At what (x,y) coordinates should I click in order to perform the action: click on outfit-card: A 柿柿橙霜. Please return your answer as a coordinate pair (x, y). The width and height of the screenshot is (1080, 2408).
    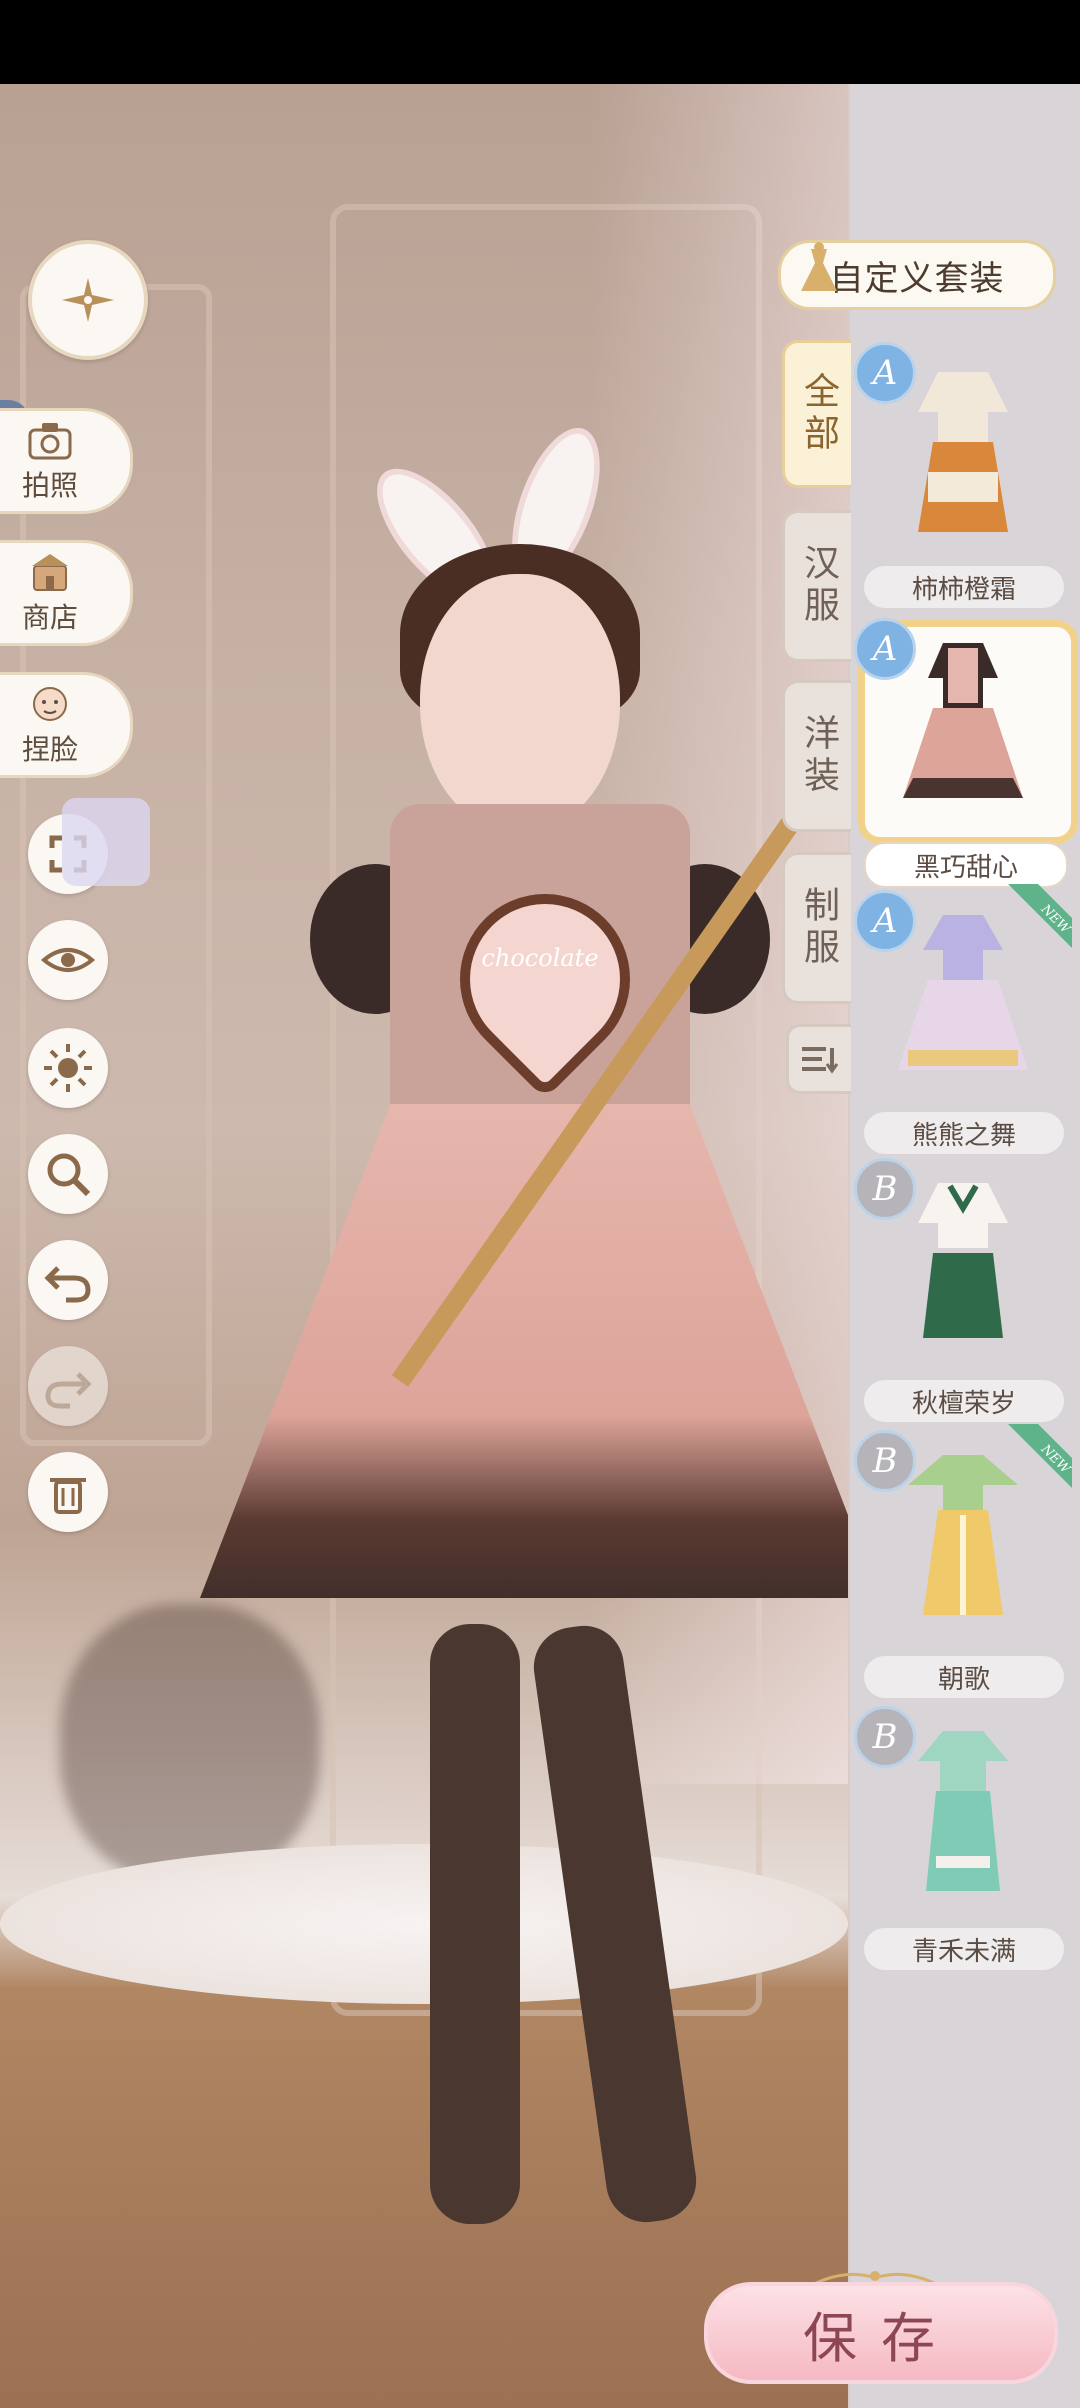
    Looking at the image, I should click on (960, 475).